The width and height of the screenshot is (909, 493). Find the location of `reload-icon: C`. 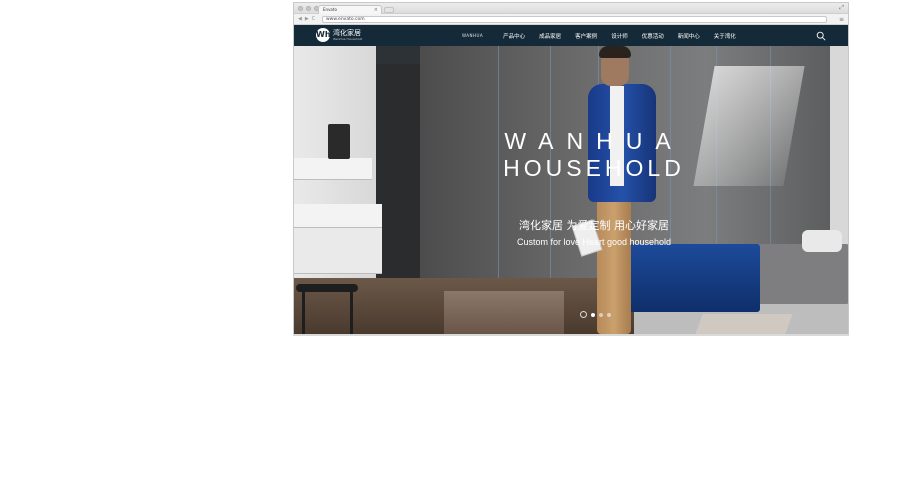

reload-icon: C is located at coordinates (314, 19).